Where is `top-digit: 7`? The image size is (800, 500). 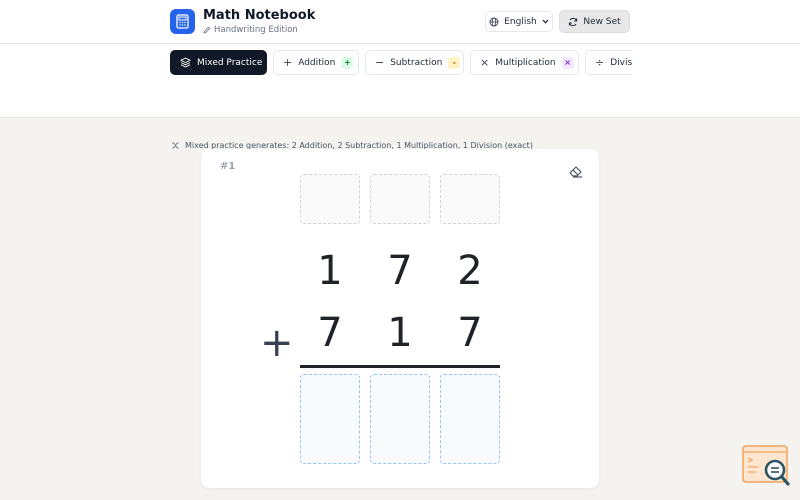
top-digit: 7 is located at coordinates (400, 271).